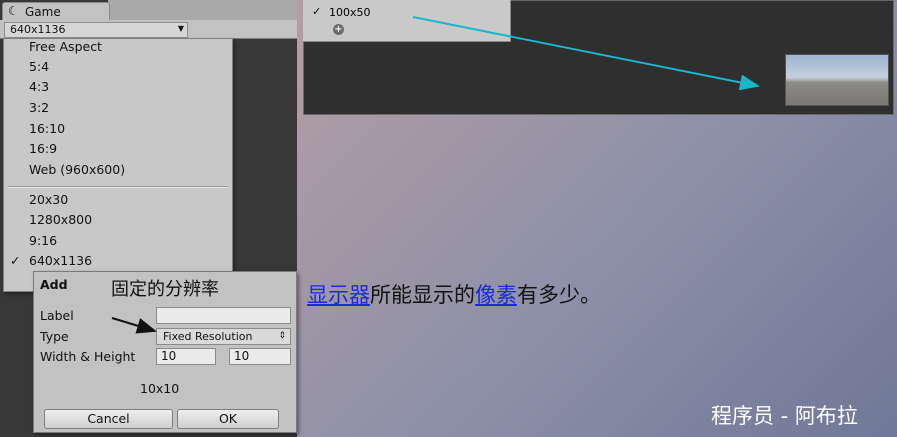 The width and height of the screenshot is (897, 437). I want to click on link-display: 显示器, so click(338, 295).